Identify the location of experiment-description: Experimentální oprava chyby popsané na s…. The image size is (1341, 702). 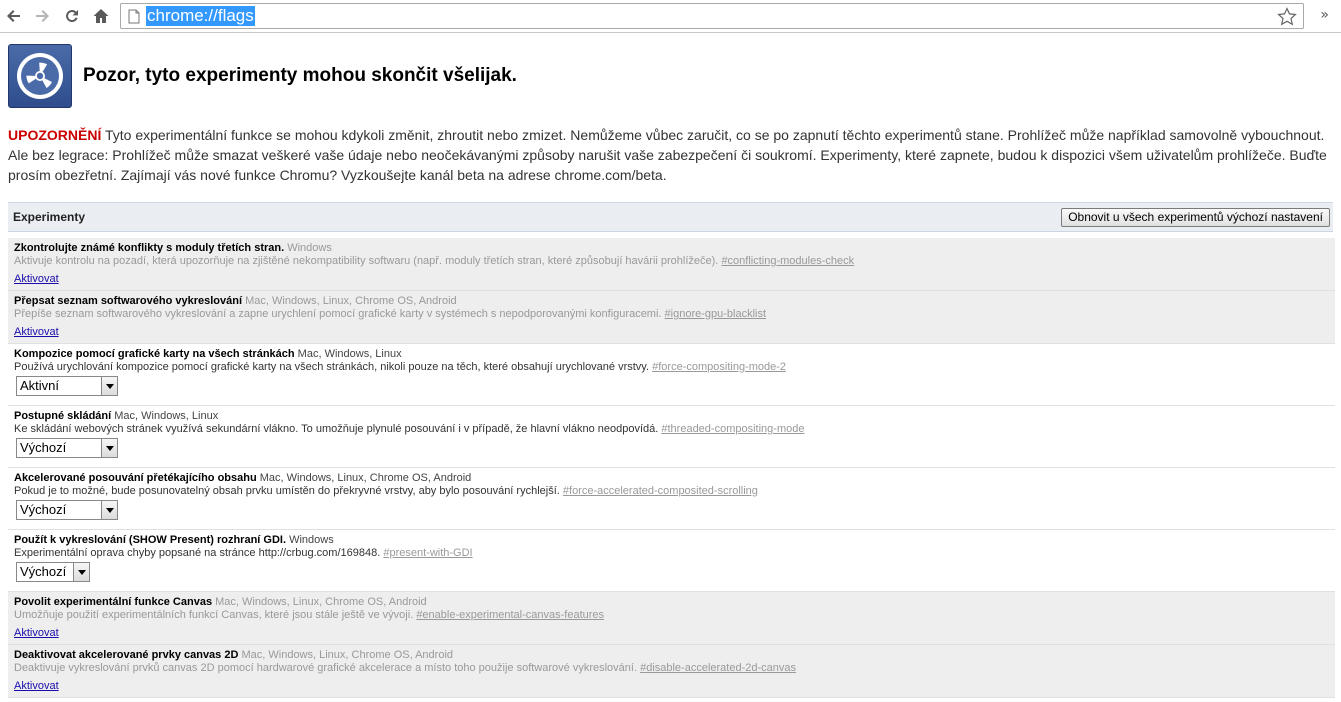
(197, 553).